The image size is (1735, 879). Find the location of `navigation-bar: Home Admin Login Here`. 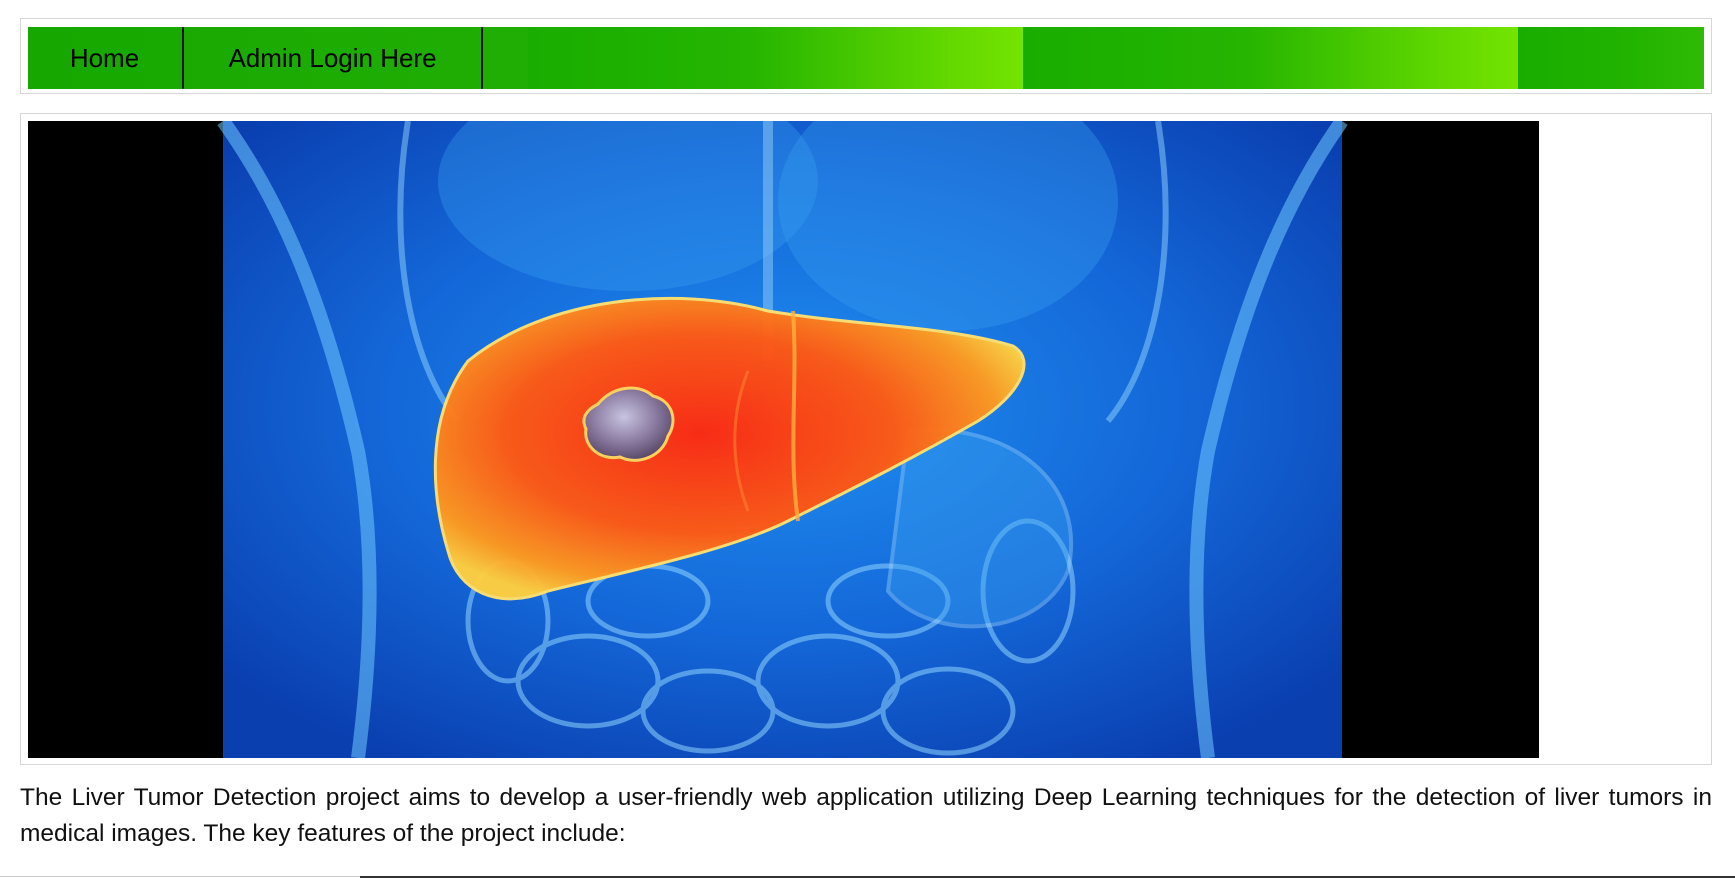

navigation-bar: Home Admin Login Here is located at coordinates (866, 58).